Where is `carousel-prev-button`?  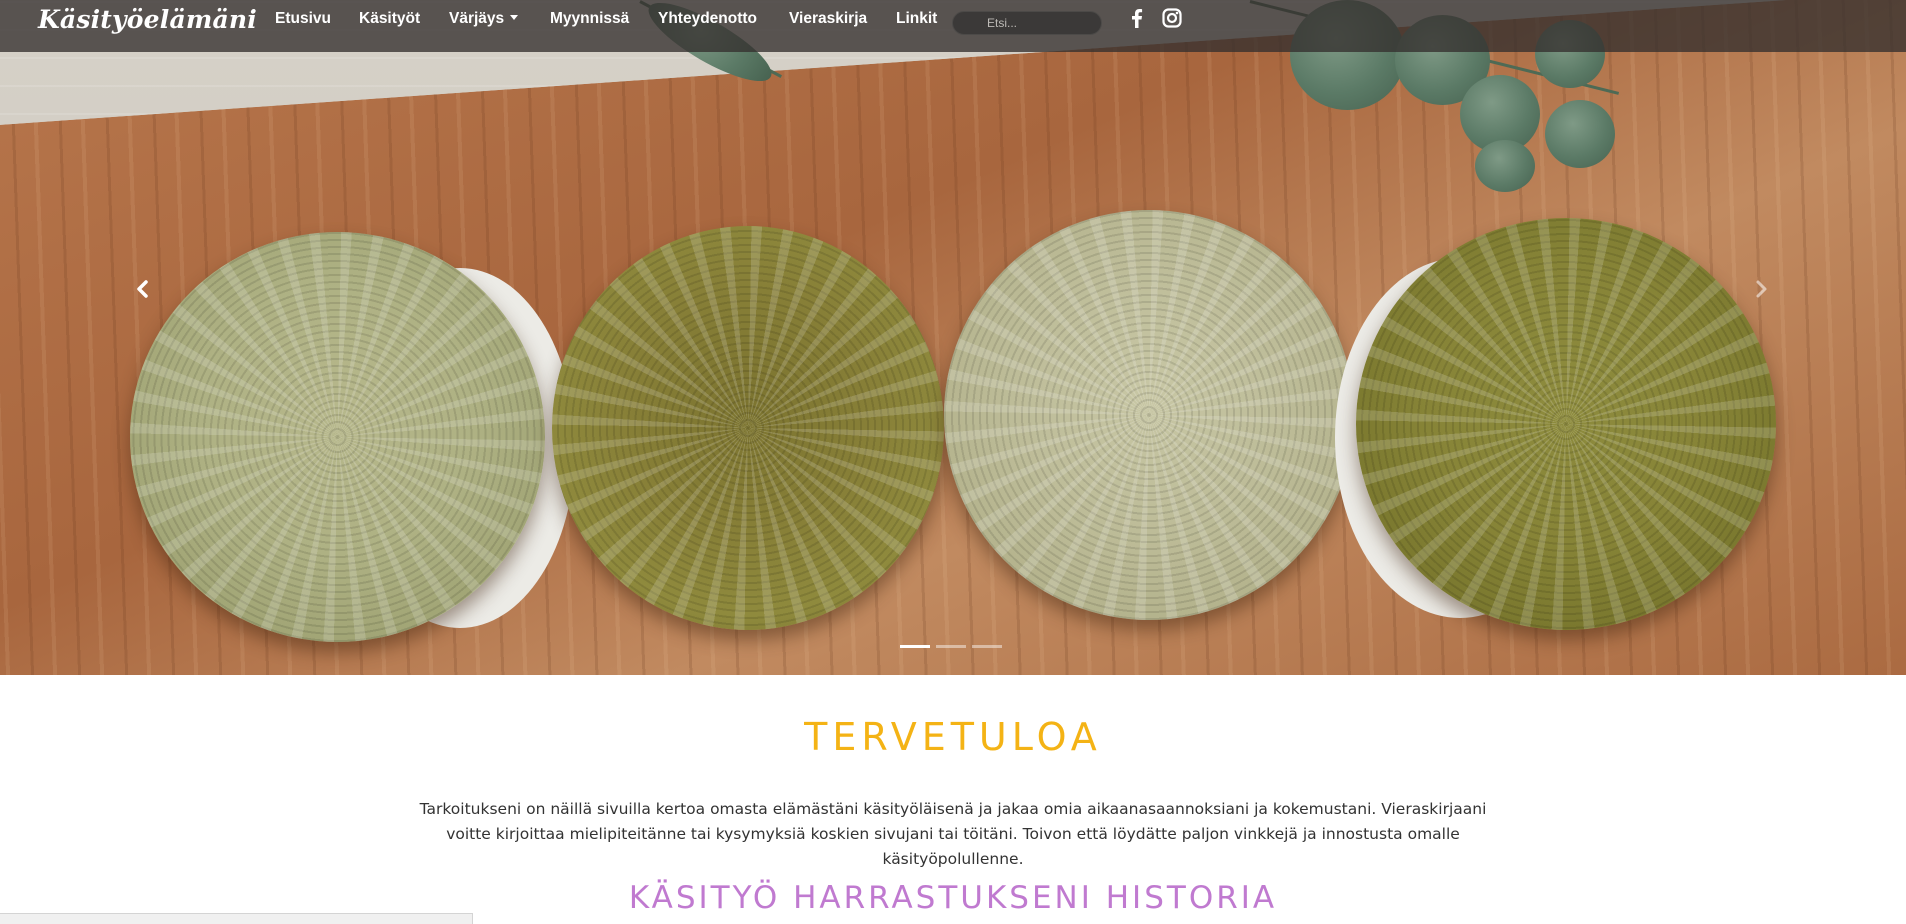 carousel-prev-button is located at coordinates (143, 290).